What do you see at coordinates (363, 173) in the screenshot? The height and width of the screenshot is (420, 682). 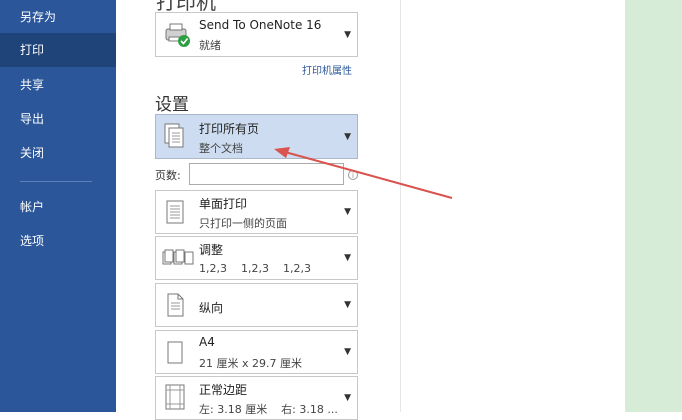 I see `annotation-arrow` at bounding box center [363, 173].